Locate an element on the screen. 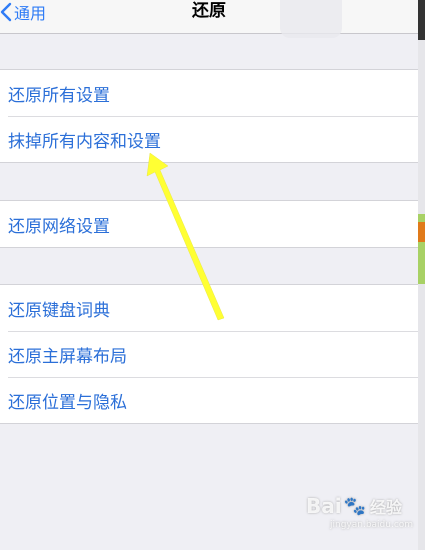 The height and width of the screenshot is (550, 425). watermark-logo: Bai 🐾 经验 is located at coordinates (354, 506).